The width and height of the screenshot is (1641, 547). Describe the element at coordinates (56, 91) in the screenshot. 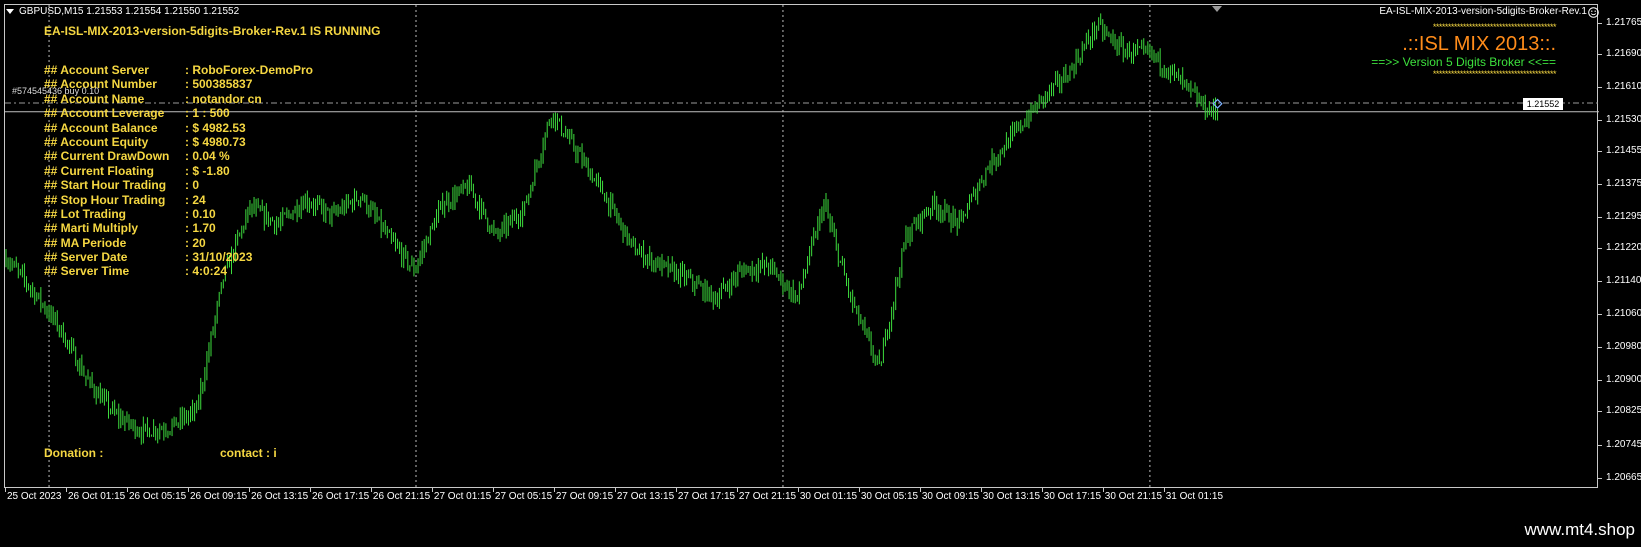

I see `order-label: #574545436 buy 0.10` at that location.